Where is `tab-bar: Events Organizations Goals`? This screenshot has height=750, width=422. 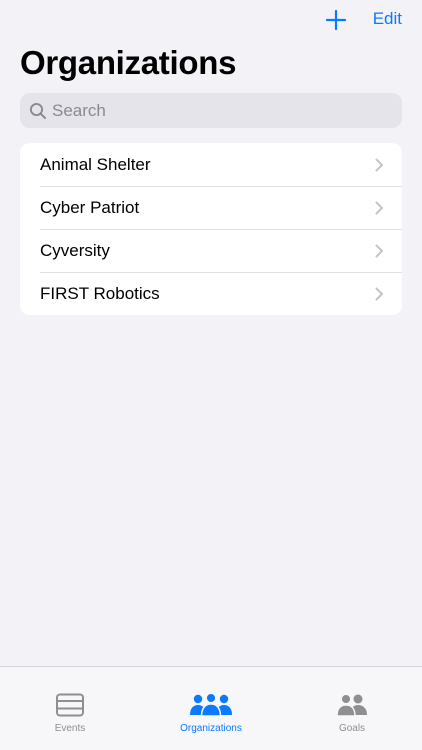
tab-bar: Events Organizations Goals is located at coordinates (211, 708).